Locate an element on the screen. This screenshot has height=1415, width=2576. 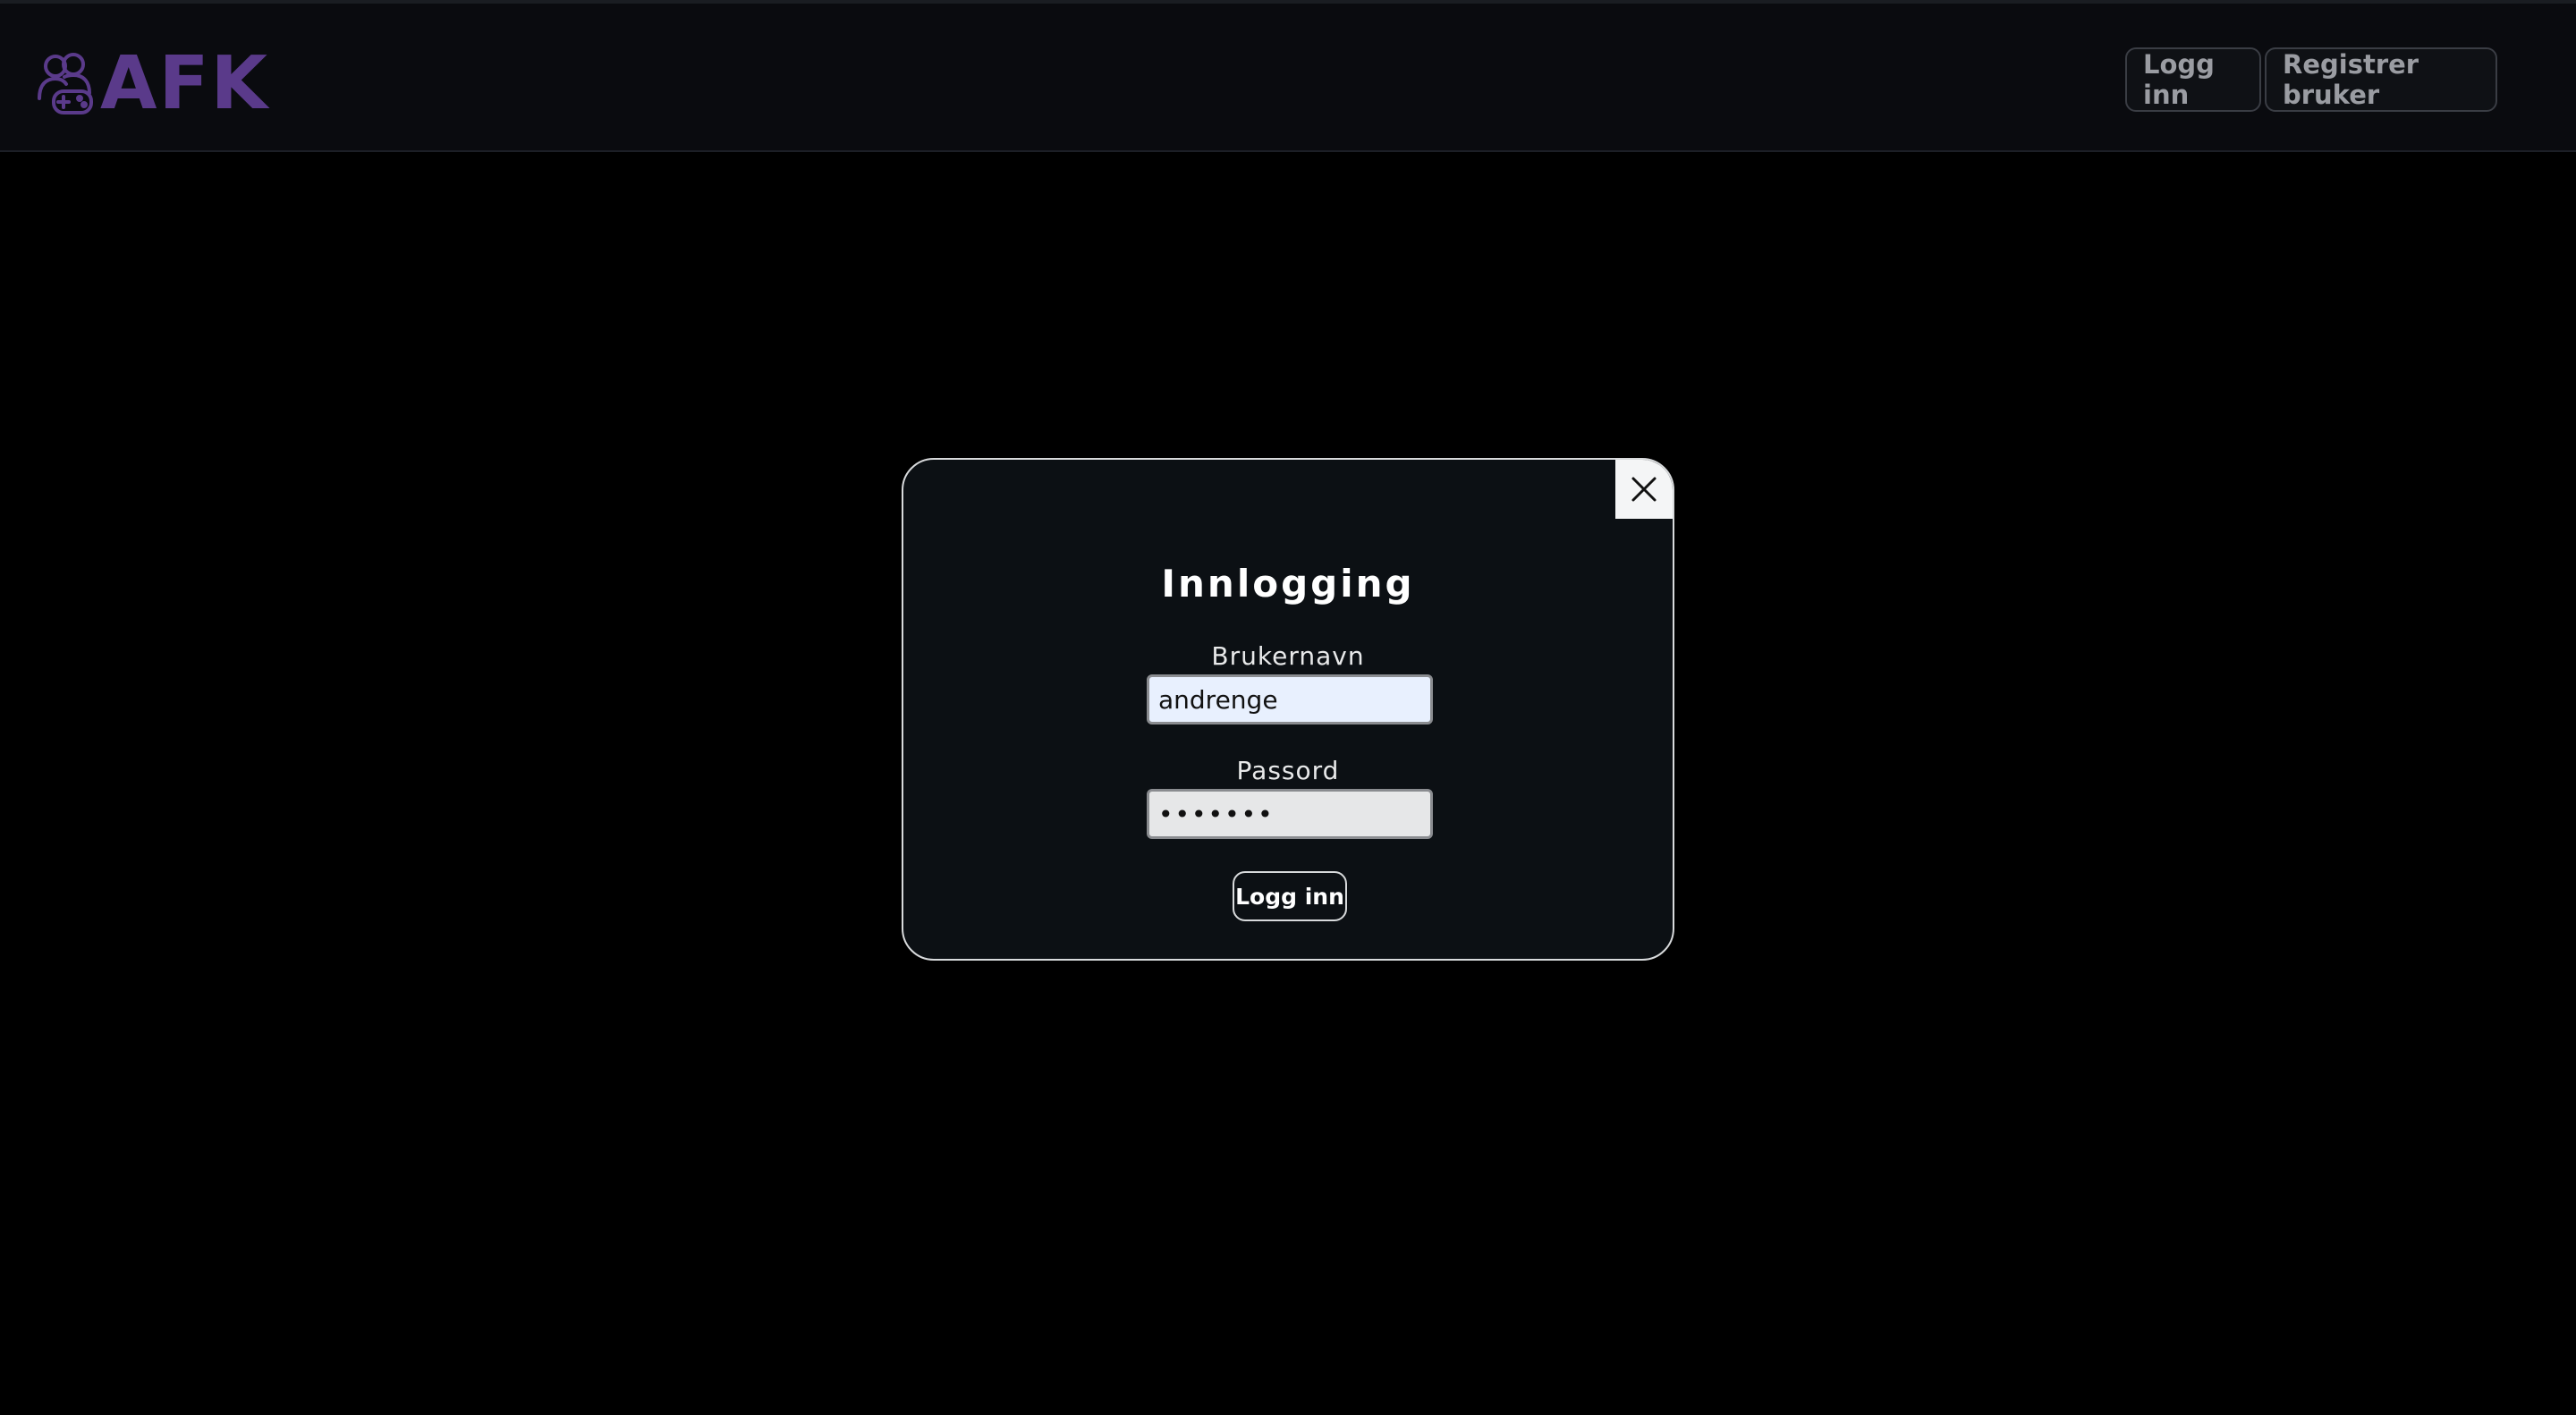
site-logo: AFK is located at coordinates (152, 84).